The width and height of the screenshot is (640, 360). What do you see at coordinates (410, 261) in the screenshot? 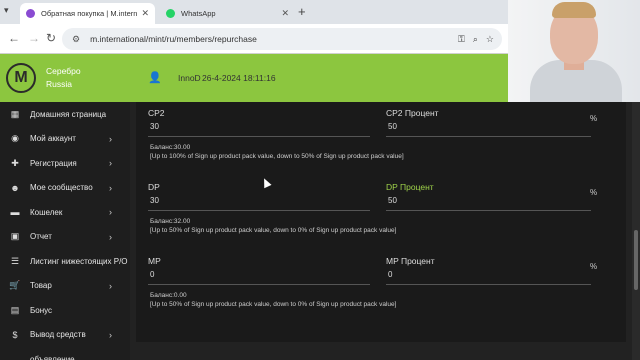
I see `percent-field-label: MP Процент` at bounding box center [410, 261].